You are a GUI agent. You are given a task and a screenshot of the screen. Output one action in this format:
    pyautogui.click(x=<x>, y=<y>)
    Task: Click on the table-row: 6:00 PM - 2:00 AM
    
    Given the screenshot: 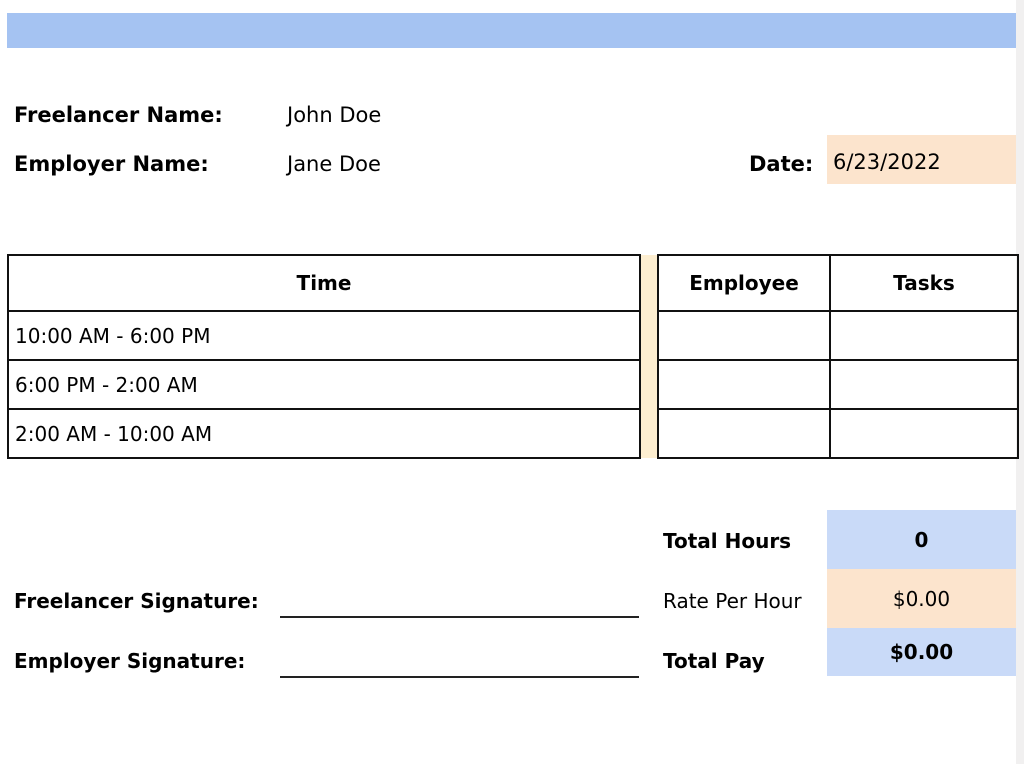 What is the action you would take?
    pyautogui.click(x=513, y=384)
    